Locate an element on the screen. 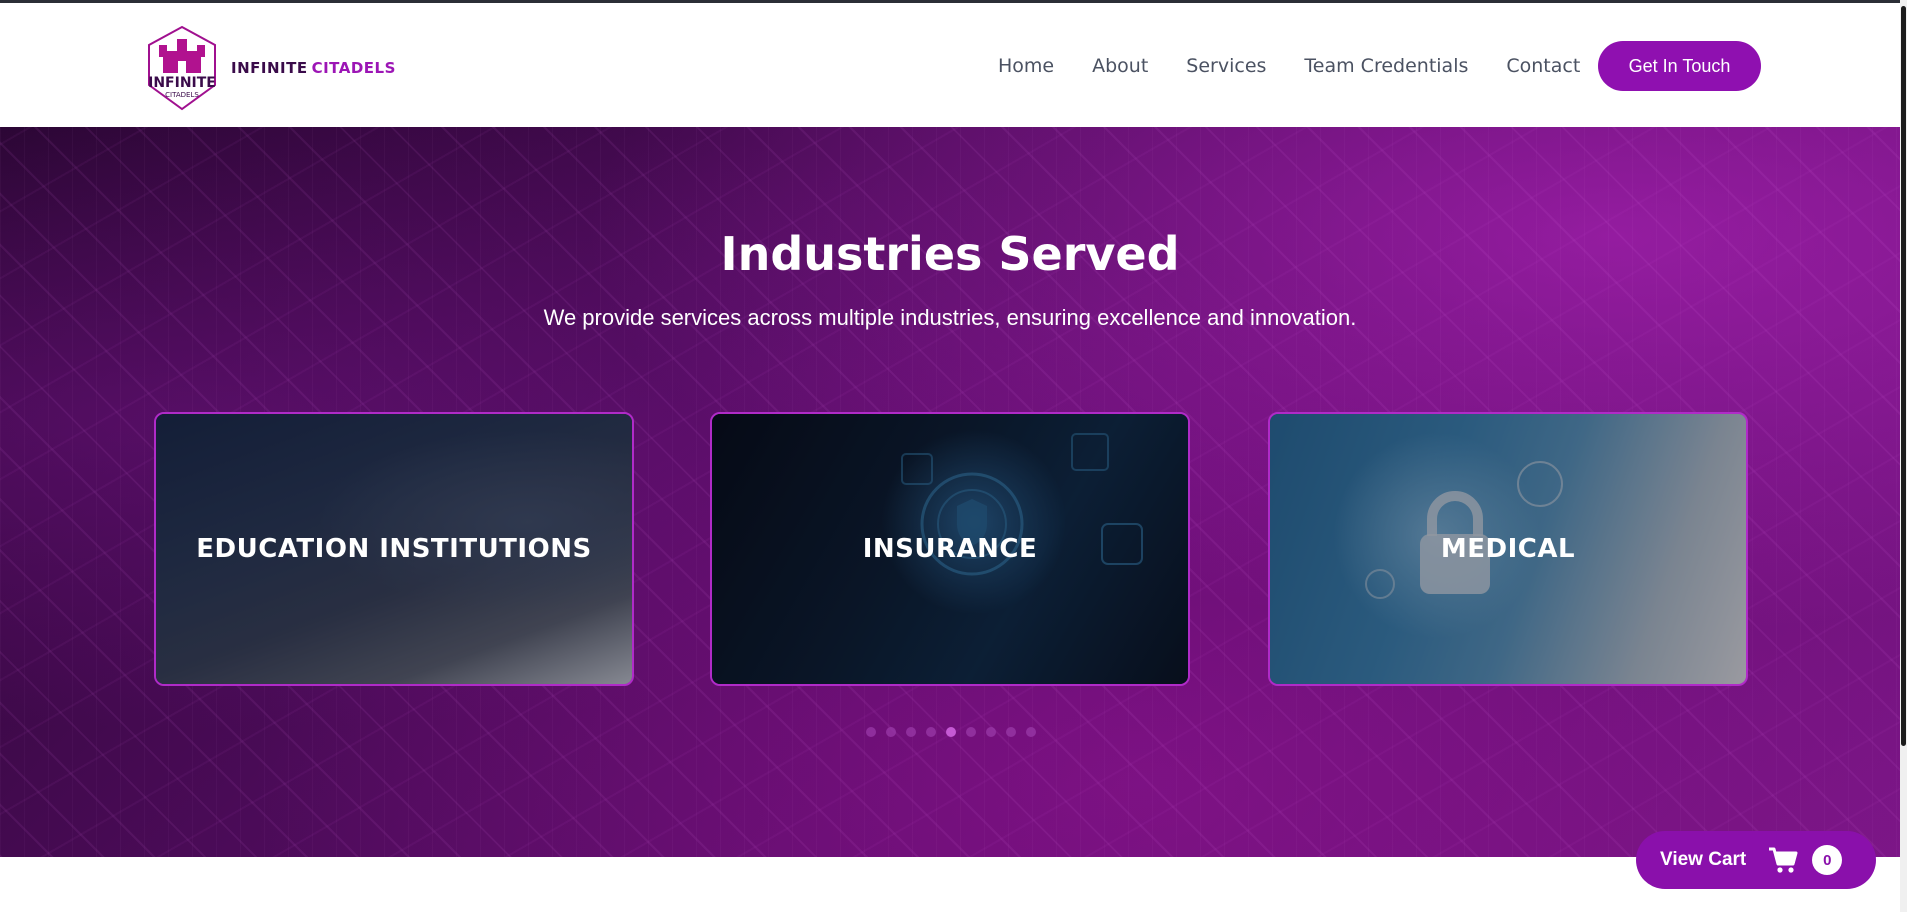  industry-card-insurance: INSURANCE is located at coordinates (950, 549).